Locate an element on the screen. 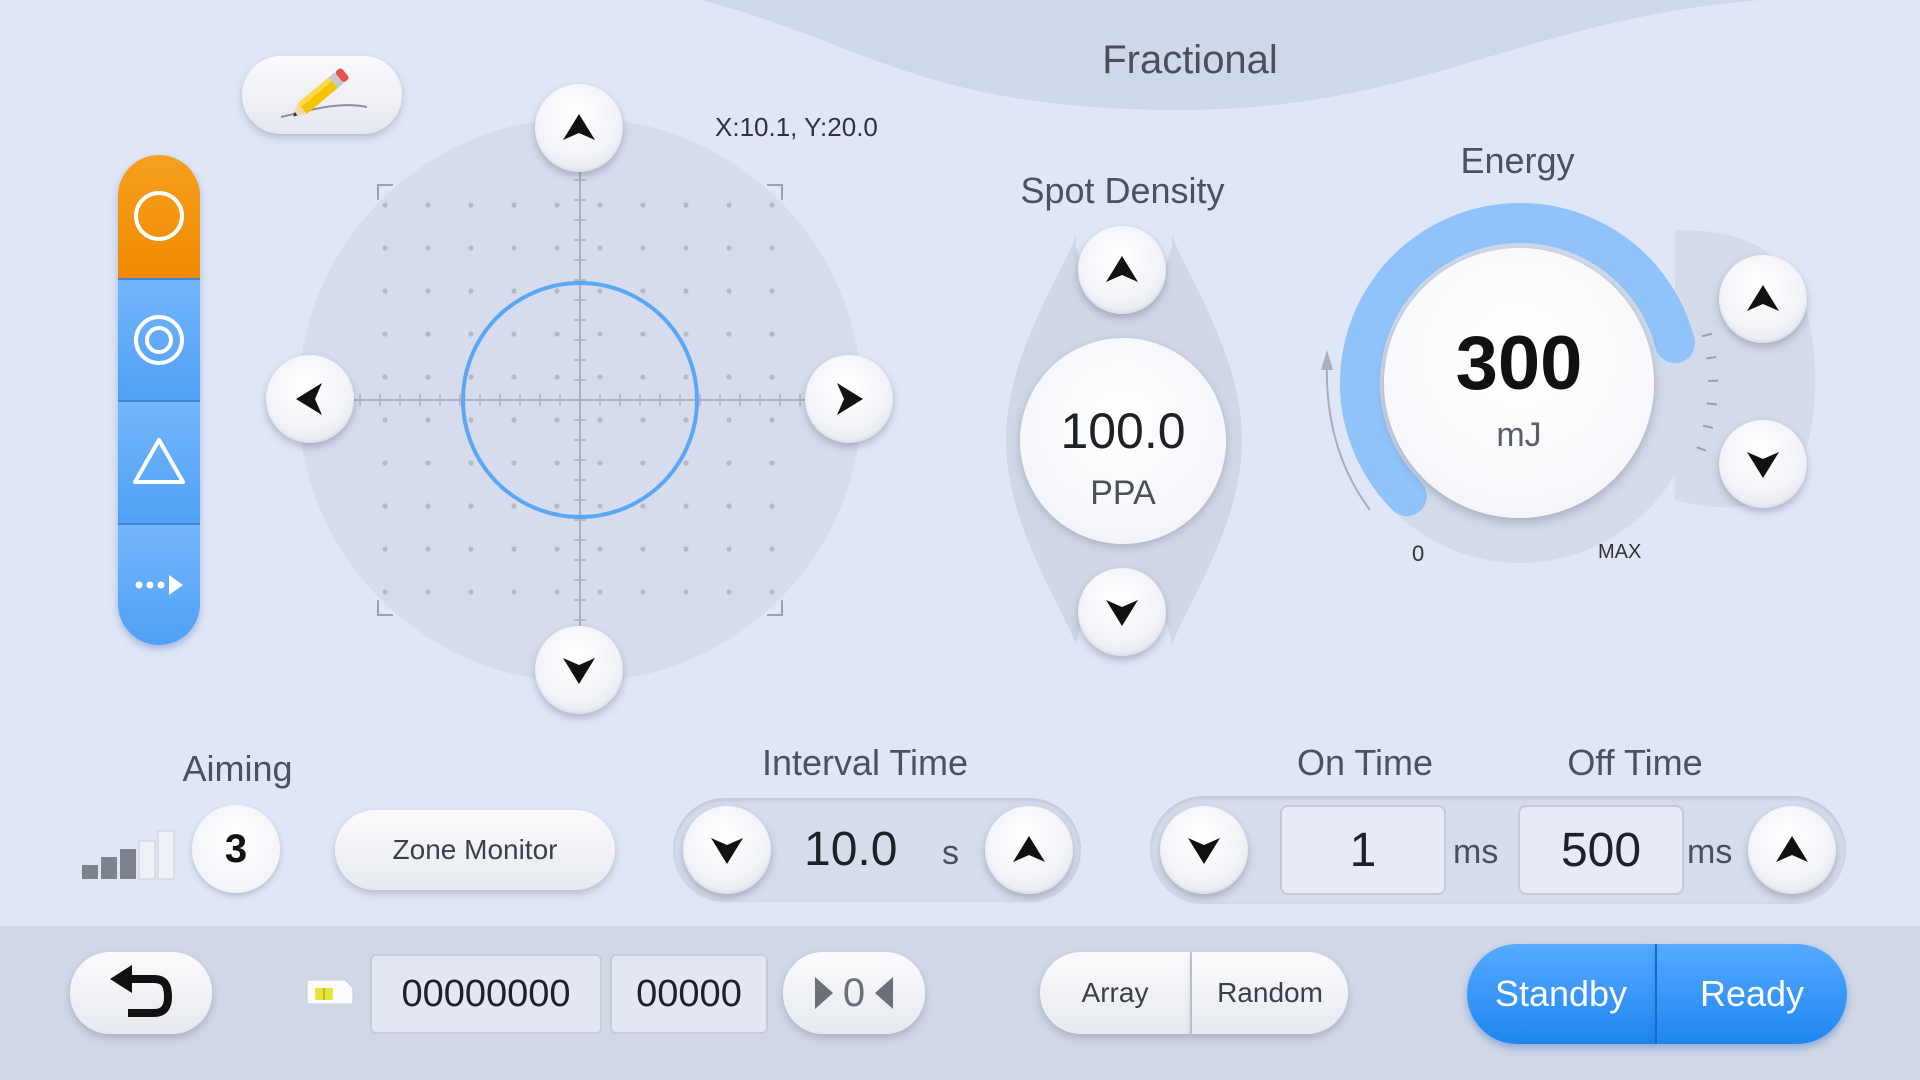  spot-density-label: Spot Density is located at coordinates (1122, 190).